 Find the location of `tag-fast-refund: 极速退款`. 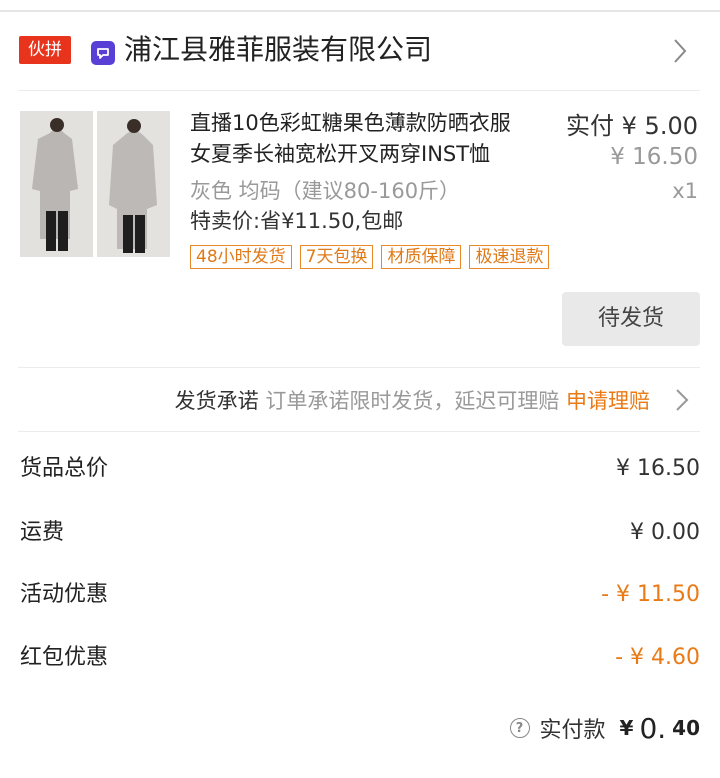

tag-fast-refund: 极速退款 is located at coordinates (509, 257).